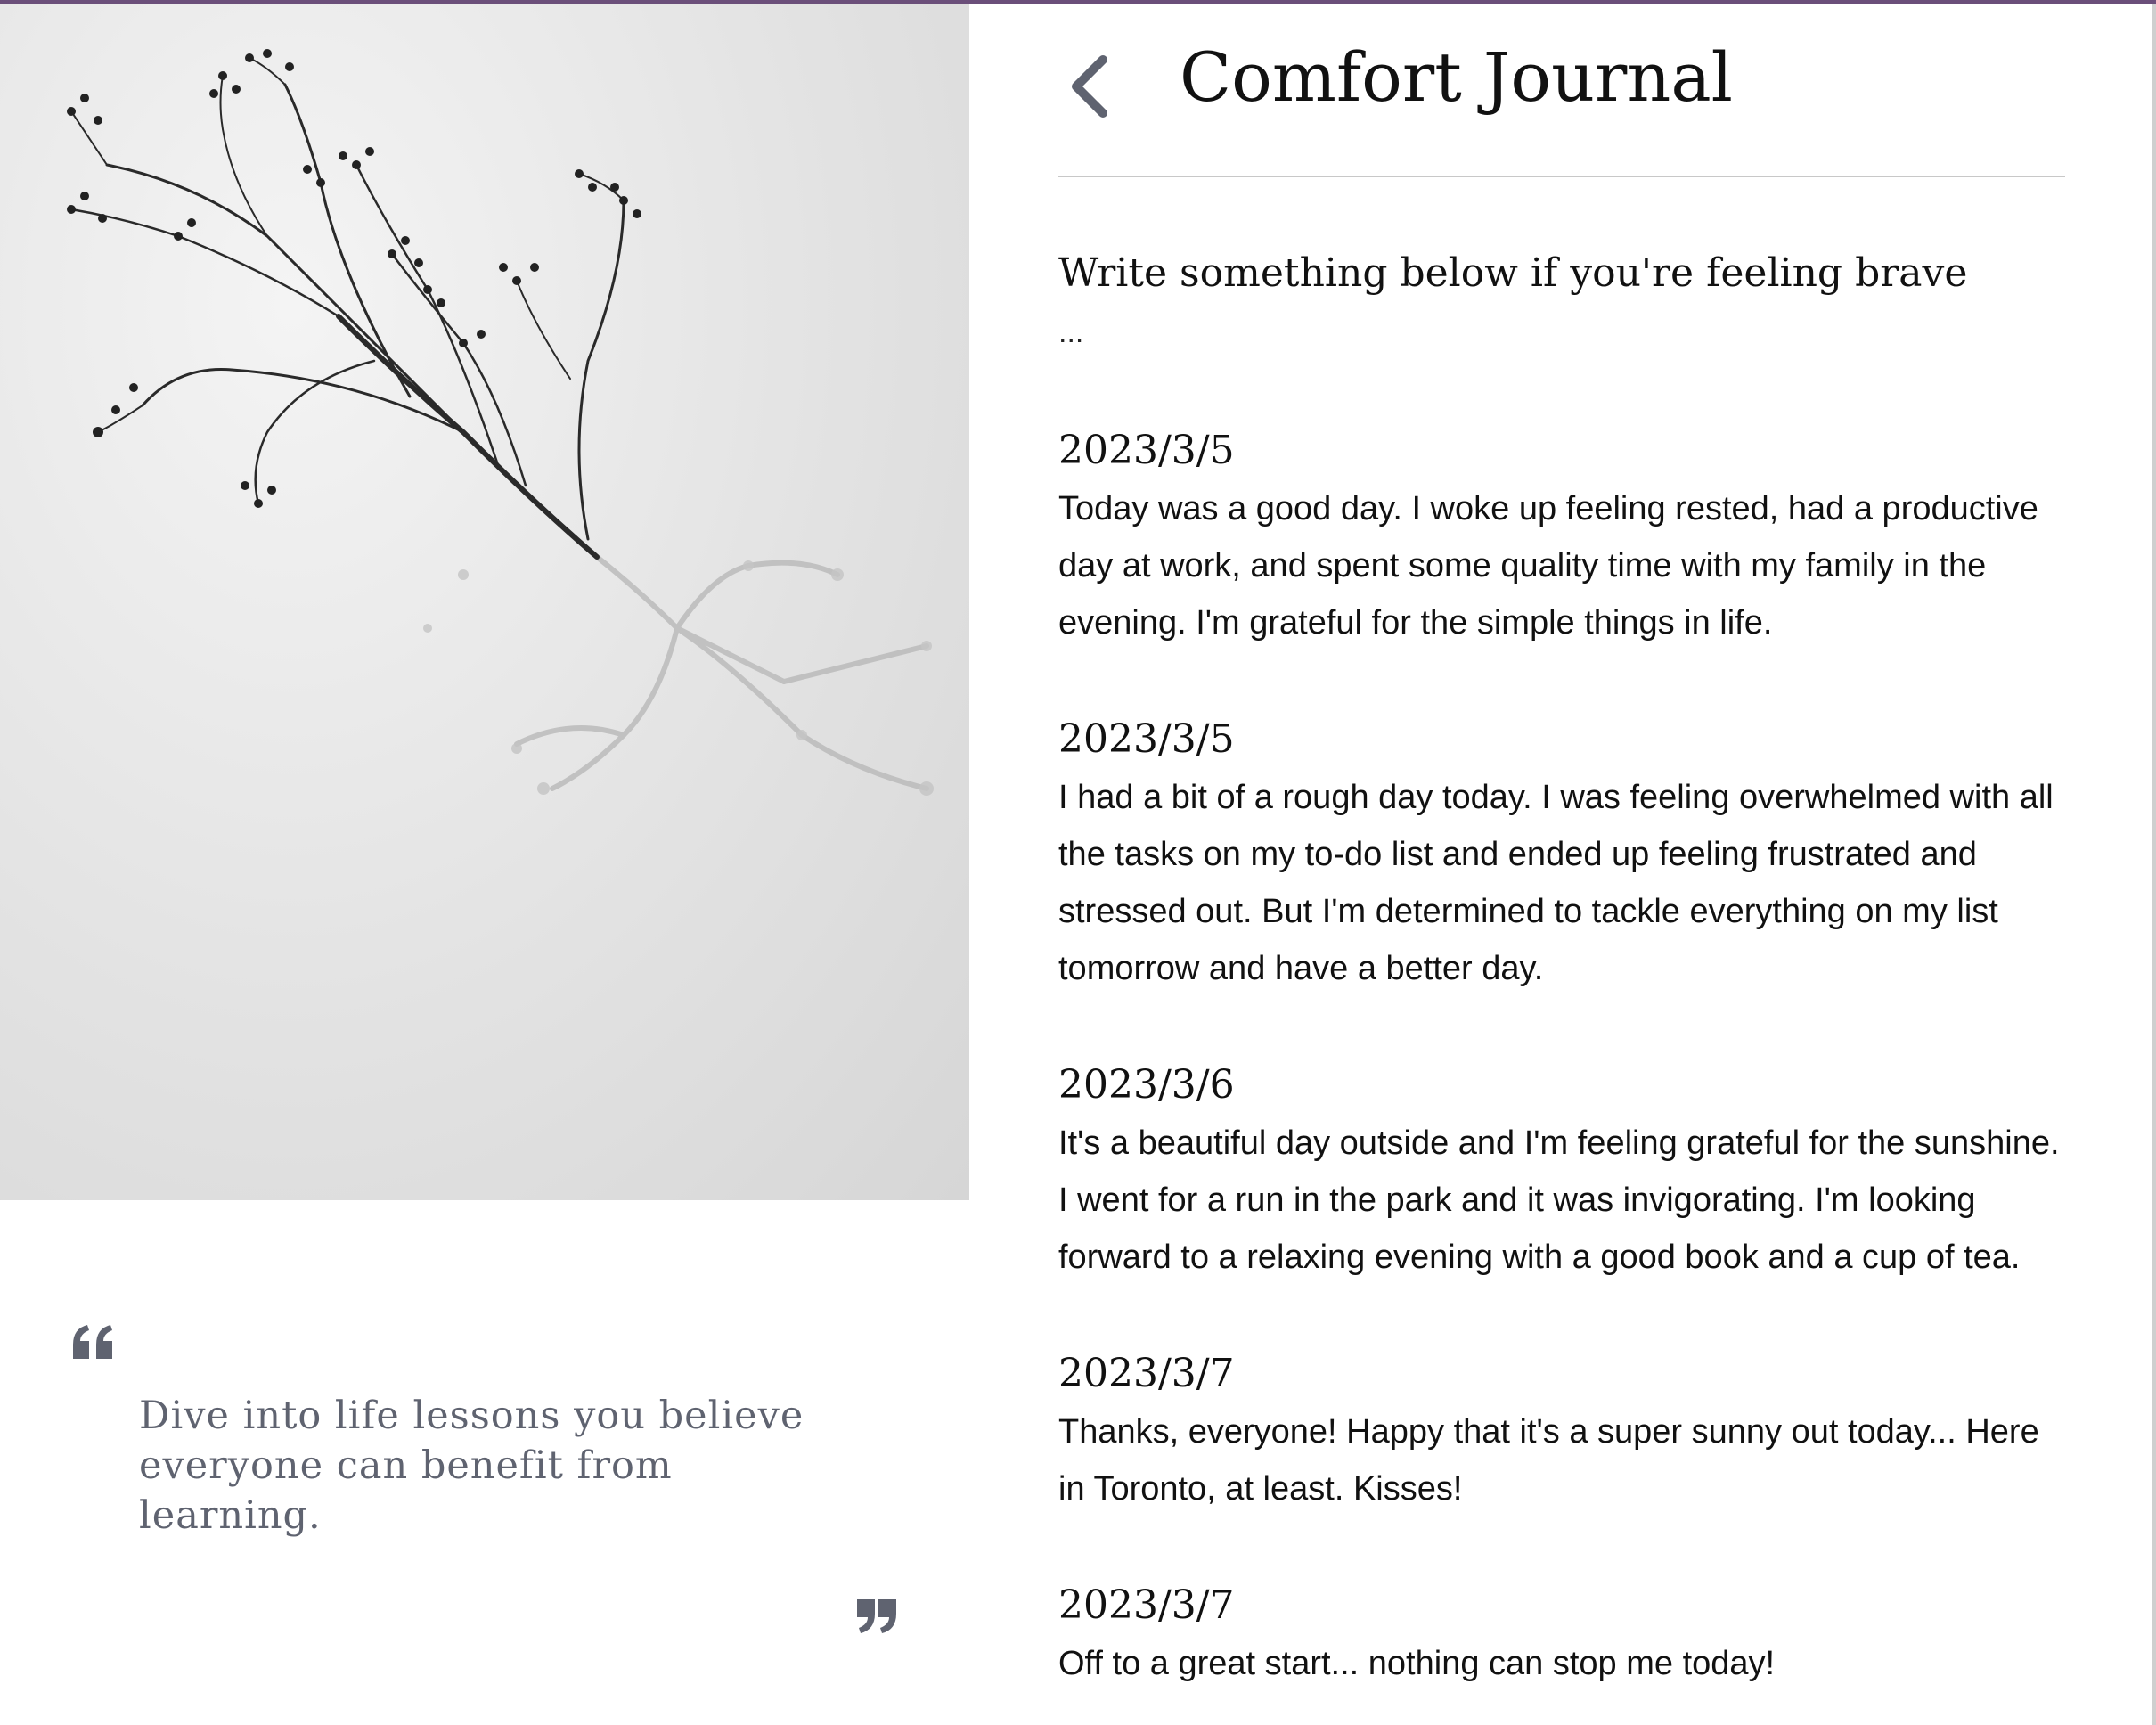 Image resolution: width=2156 pixels, height=1725 pixels. Describe the element at coordinates (1146, 1085) in the screenshot. I see `entry-date: 2023/3/6` at that location.